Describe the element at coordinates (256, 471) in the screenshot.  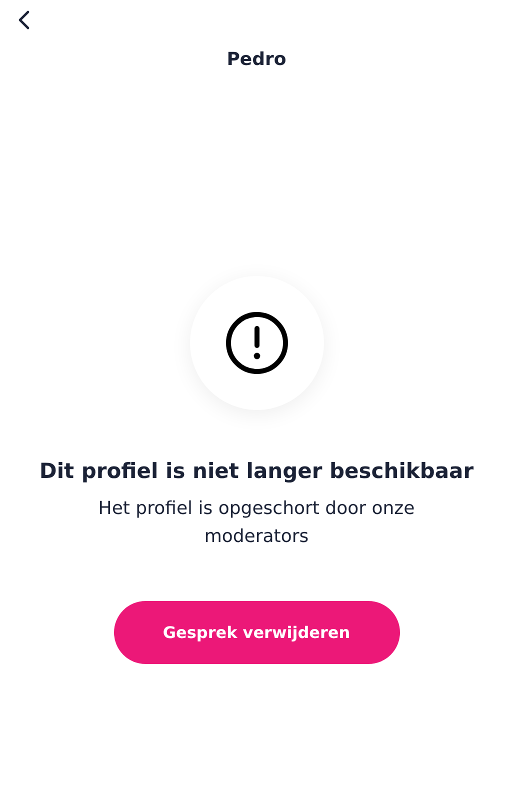
I see `notice-title: Dit profiel is niet langer beschikbaar` at that location.